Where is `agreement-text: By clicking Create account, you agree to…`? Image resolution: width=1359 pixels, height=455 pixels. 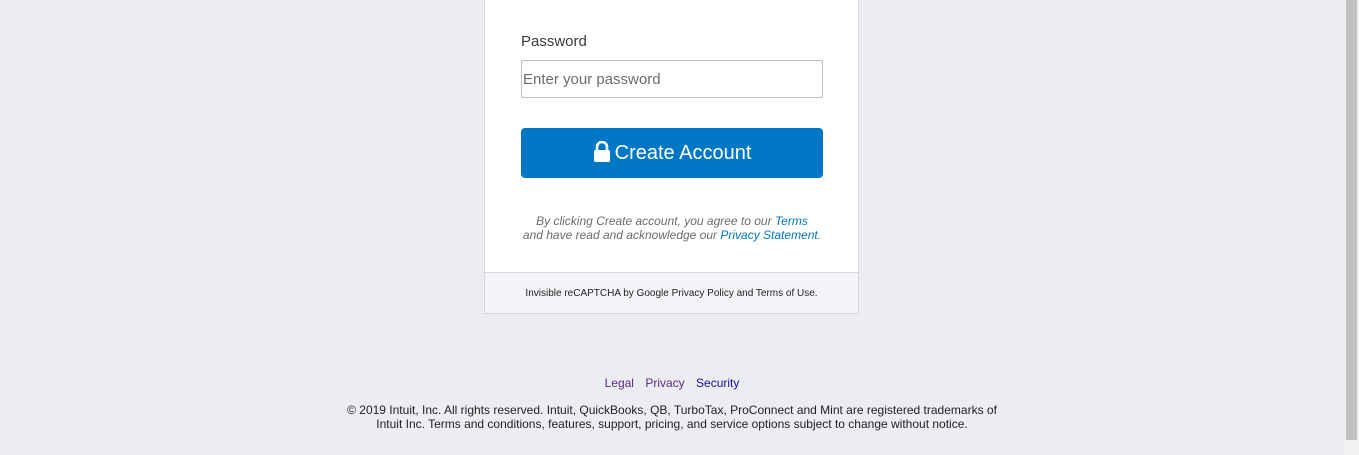
agreement-text: By clicking Create account, you agree to… is located at coordinates (672, 228).